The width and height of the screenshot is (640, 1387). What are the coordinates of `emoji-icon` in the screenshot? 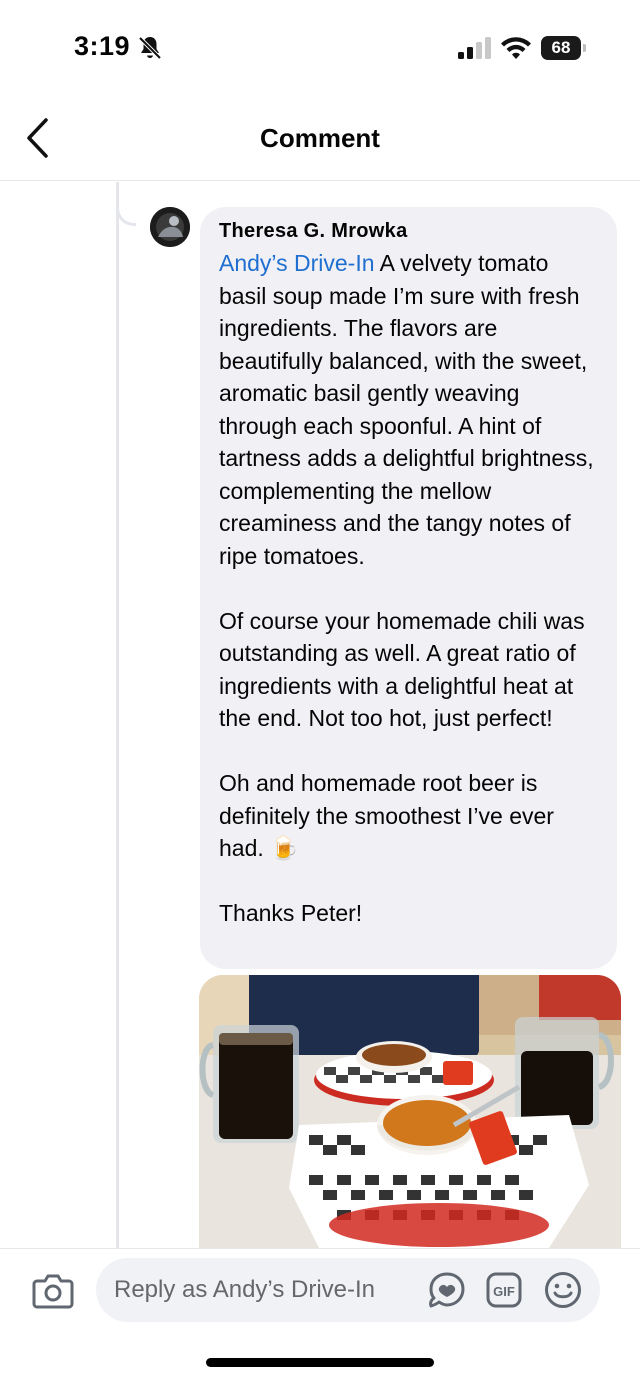 It's located at (563, 1290).